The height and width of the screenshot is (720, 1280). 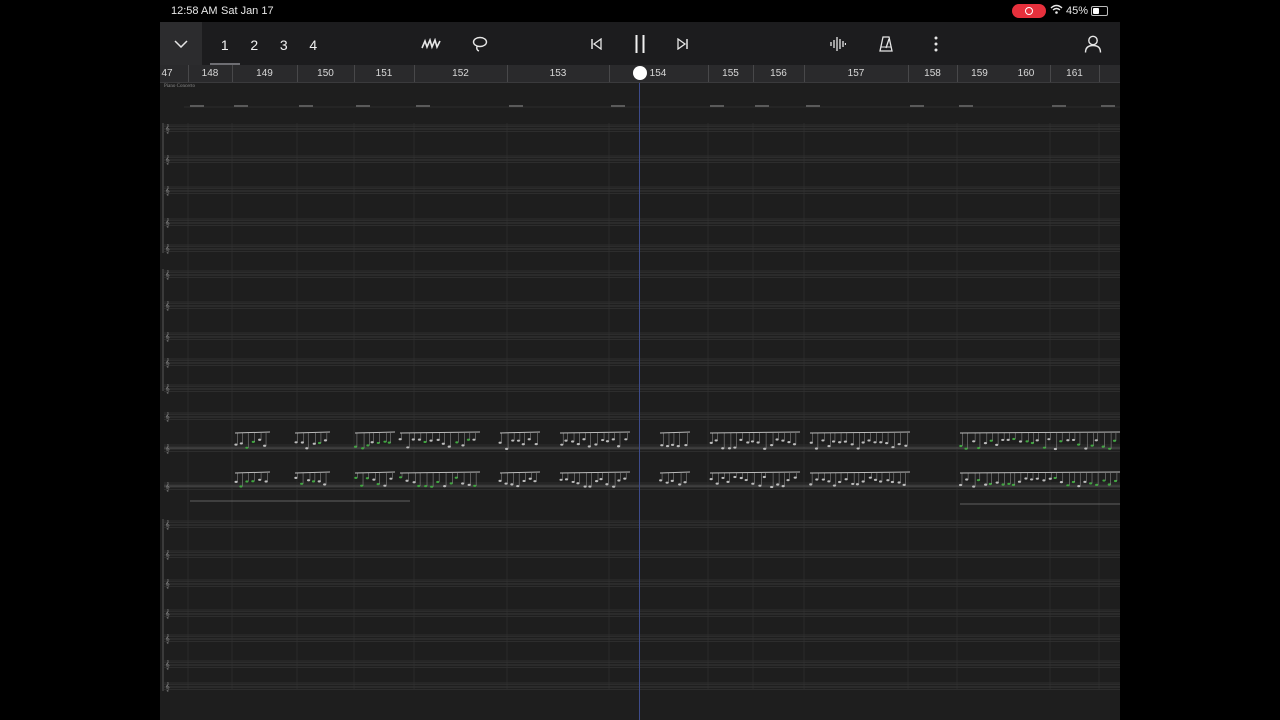 I want to click on playhead-handle, so click(x=640, y=73).